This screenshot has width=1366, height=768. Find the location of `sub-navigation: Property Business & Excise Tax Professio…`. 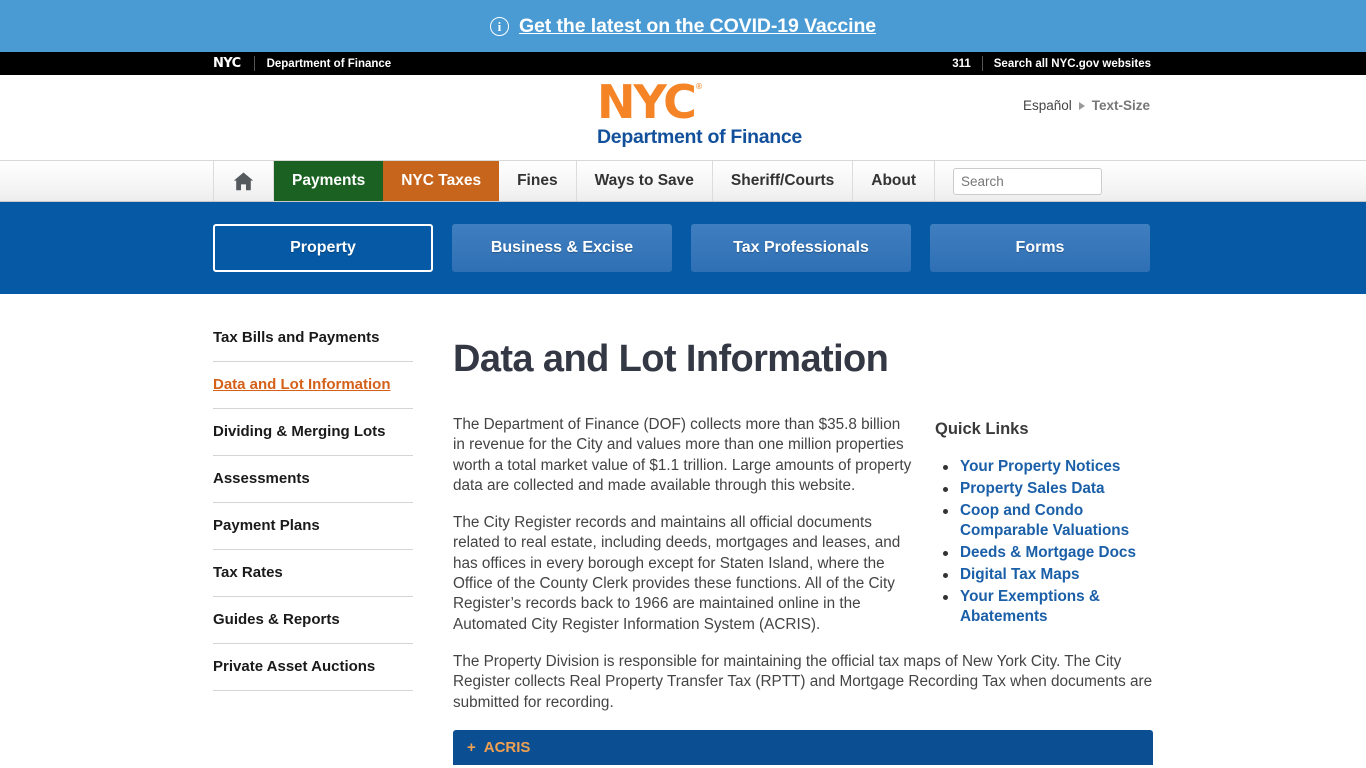

sub-navigation: Property Business & Excise Tax Professio… is located at coordinates (683, 248).